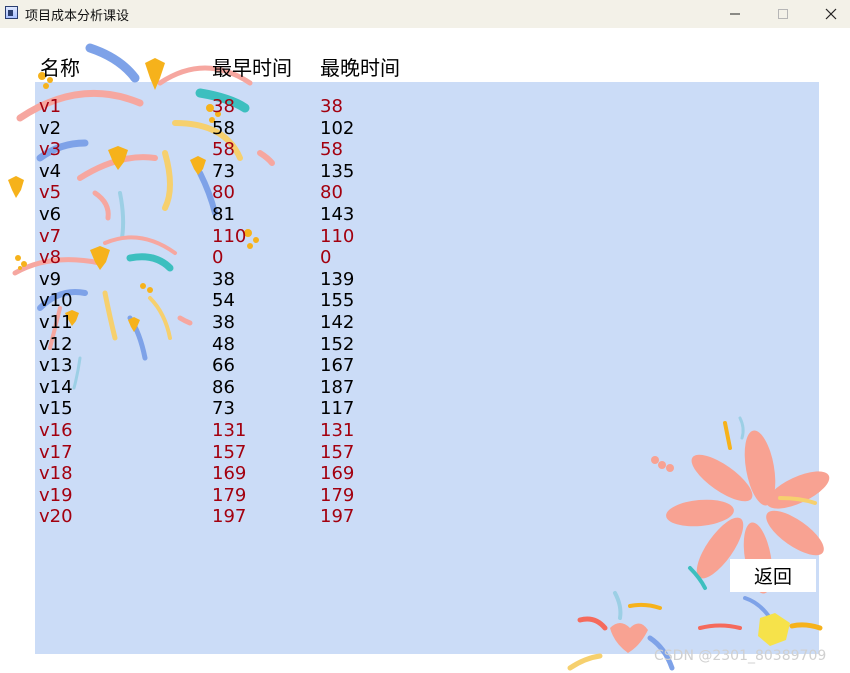 This screenshot has height=673, width=850. What do you see at coordinates (337, 128) in the screenshot?
I see `cell-latest: 102` at bounding box center [337, 128].